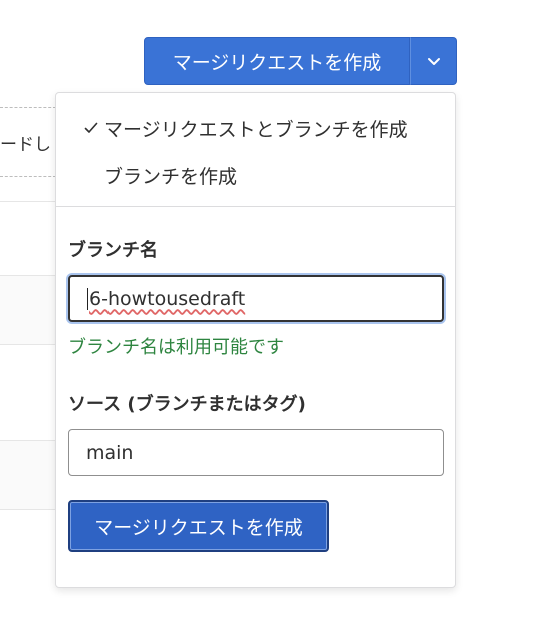  What do you see at coordinates (171, 176) in the screenshot?
I see `option-label: ブランチを作成` at bounding box center [171, 176].